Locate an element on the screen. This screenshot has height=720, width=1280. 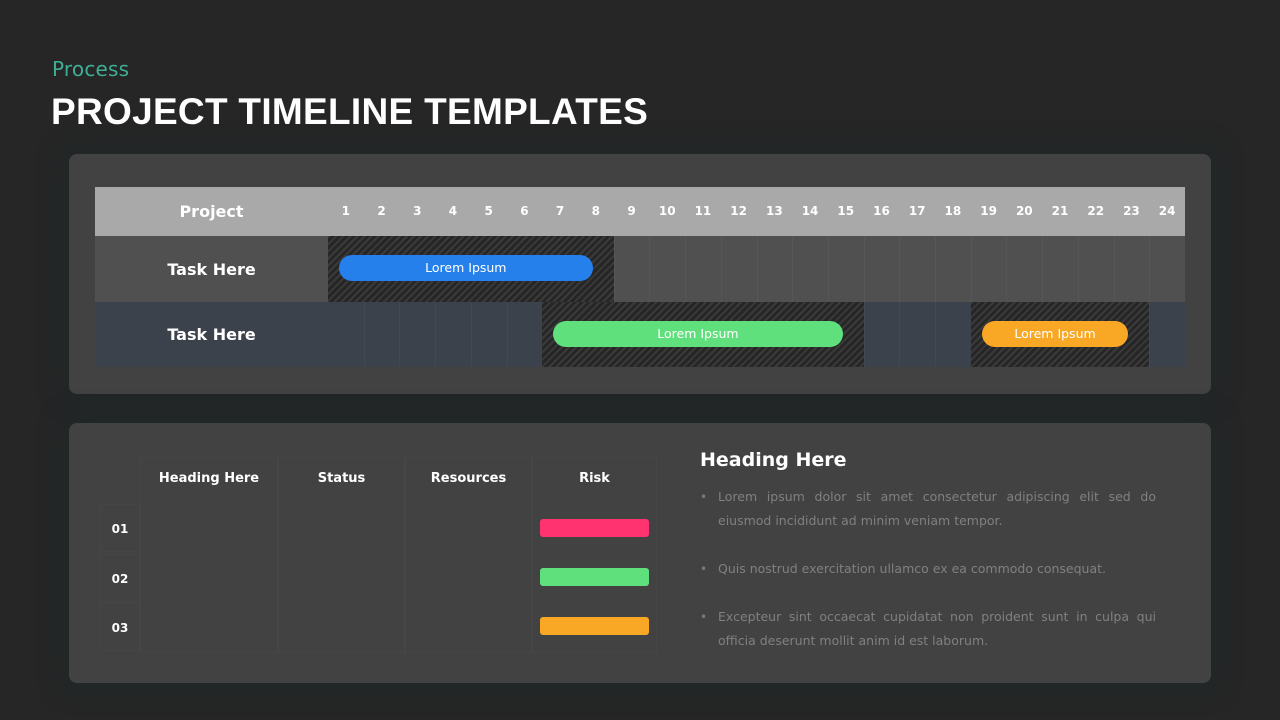
day-label: 18 is located at coordinates (953, 211).